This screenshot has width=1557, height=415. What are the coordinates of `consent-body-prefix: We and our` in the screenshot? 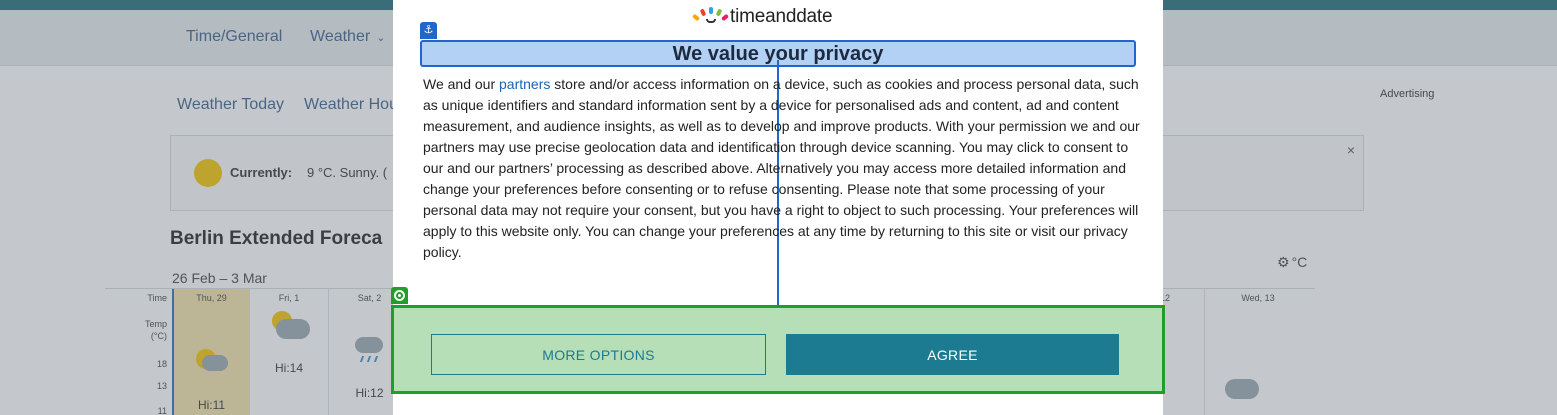 It's located at (461, 84).